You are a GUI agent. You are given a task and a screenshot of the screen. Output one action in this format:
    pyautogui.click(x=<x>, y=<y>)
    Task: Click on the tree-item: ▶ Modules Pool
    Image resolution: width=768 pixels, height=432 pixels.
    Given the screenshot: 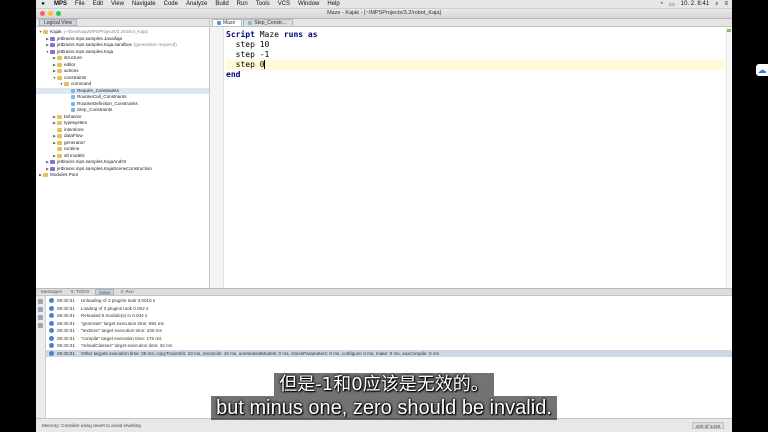 What is the action you would take?
    pyautogui.click(x=122, y=175)
    